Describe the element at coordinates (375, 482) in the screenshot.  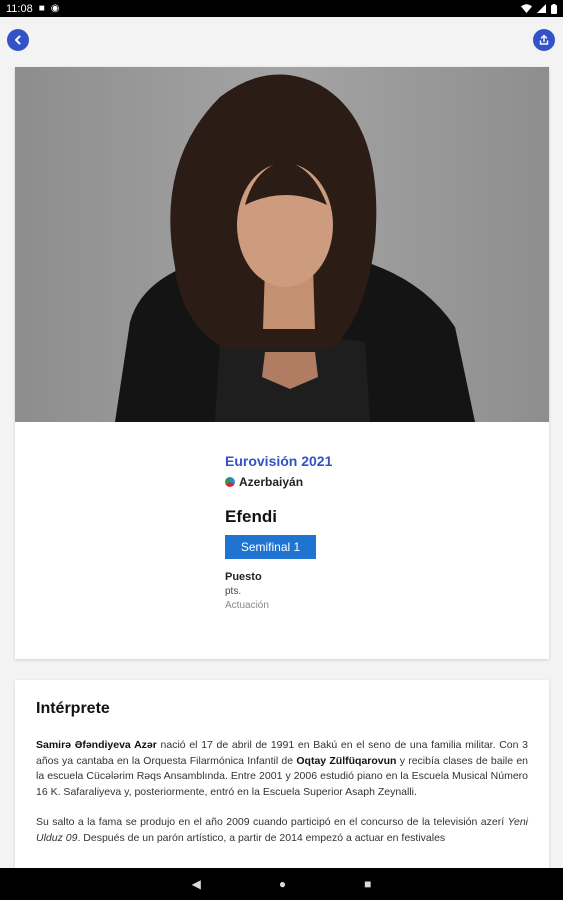
I see `country-row: Azerbaiyán` at that location.